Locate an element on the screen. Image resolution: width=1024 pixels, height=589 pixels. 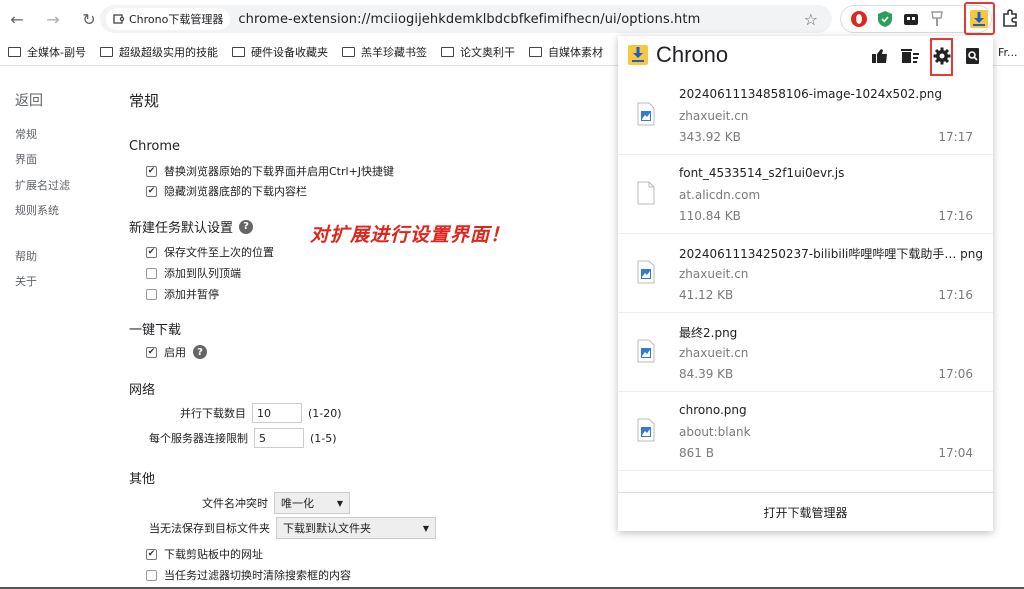
replace-download-ui-option: ✔ 替换浏览器原始的下载界面并启用Ctrl+J快捷键 is located at coordinates (270, 171).